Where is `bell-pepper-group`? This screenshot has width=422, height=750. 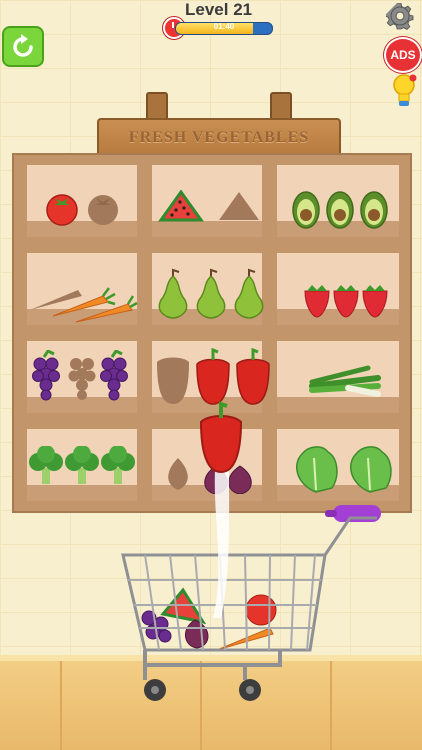 bell-pepper-group is located at coordinates (213, 377).